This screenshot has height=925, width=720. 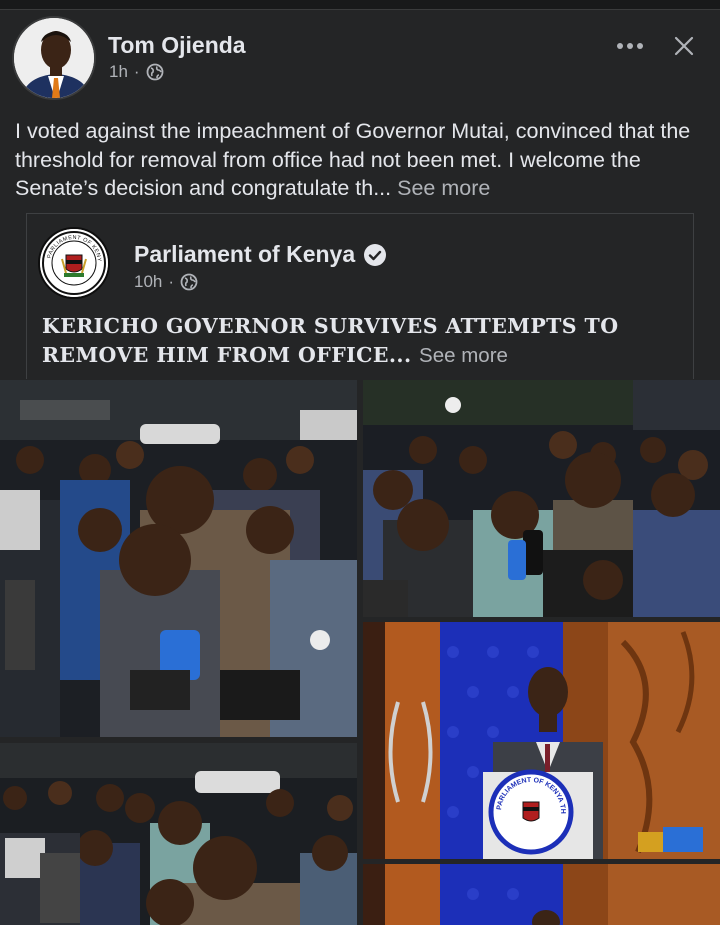 I want to click on top-divider, so click(x=360, y=5).